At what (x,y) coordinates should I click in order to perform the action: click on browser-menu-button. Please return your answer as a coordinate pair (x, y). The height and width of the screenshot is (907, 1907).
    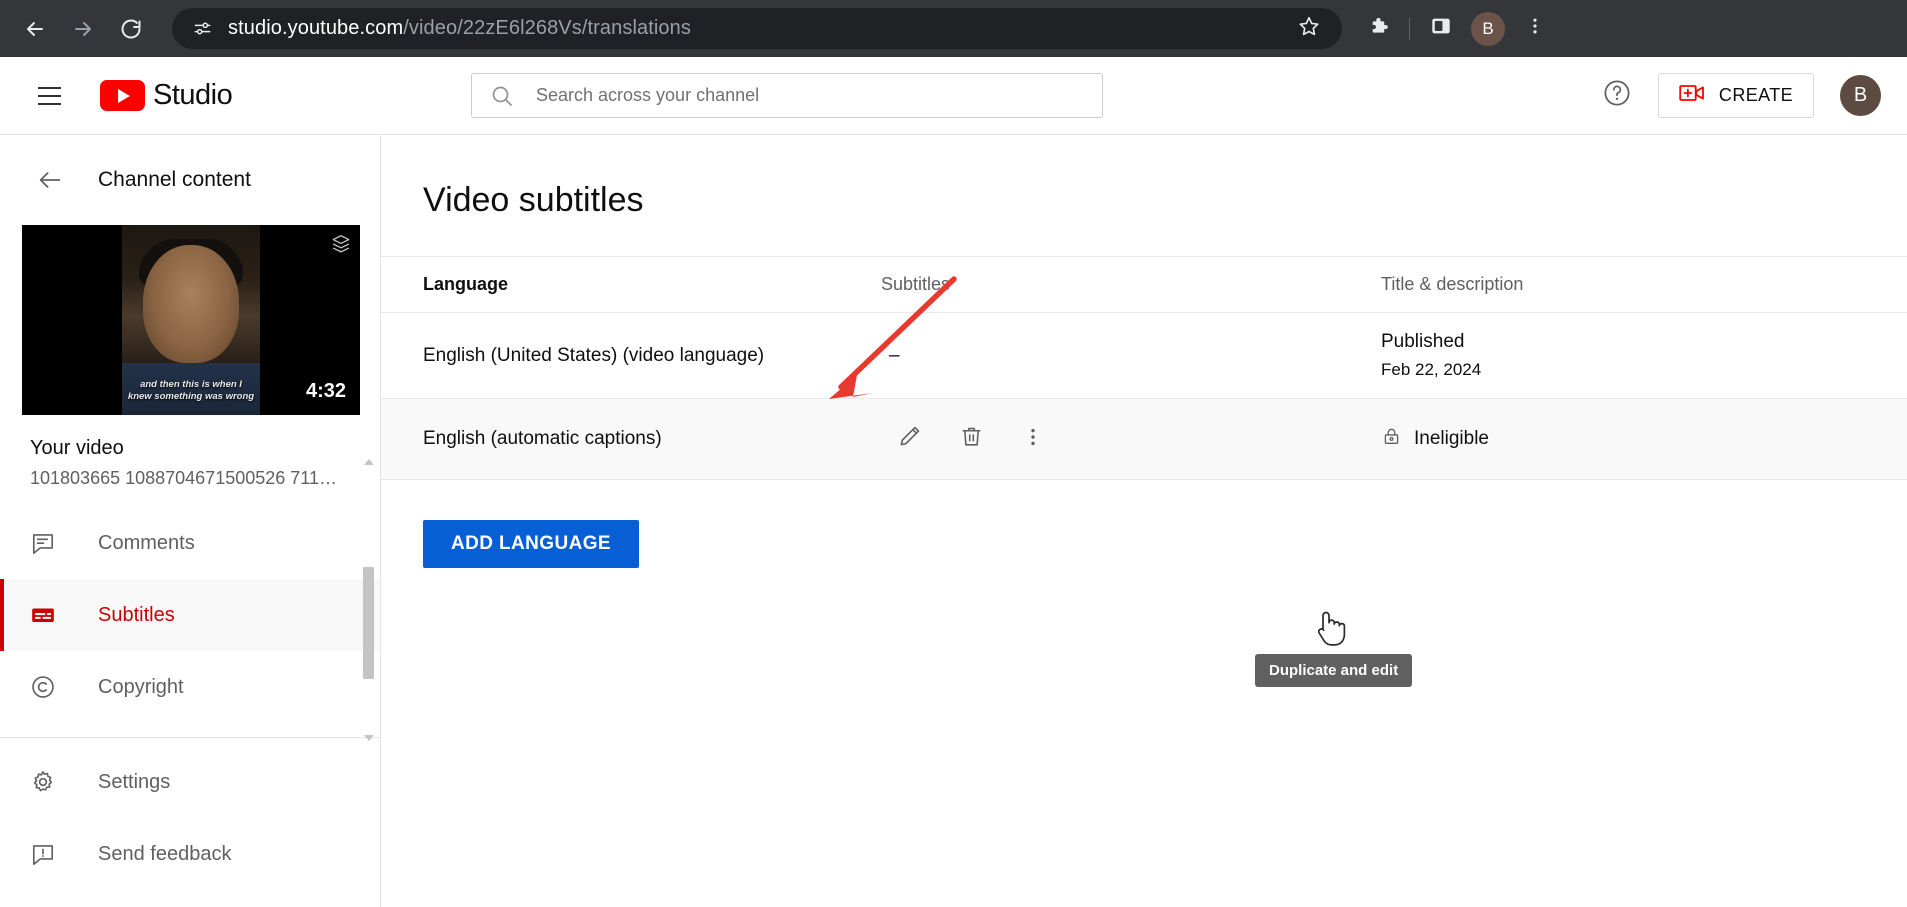
    Looking at the image, I should click on (1535, 29).